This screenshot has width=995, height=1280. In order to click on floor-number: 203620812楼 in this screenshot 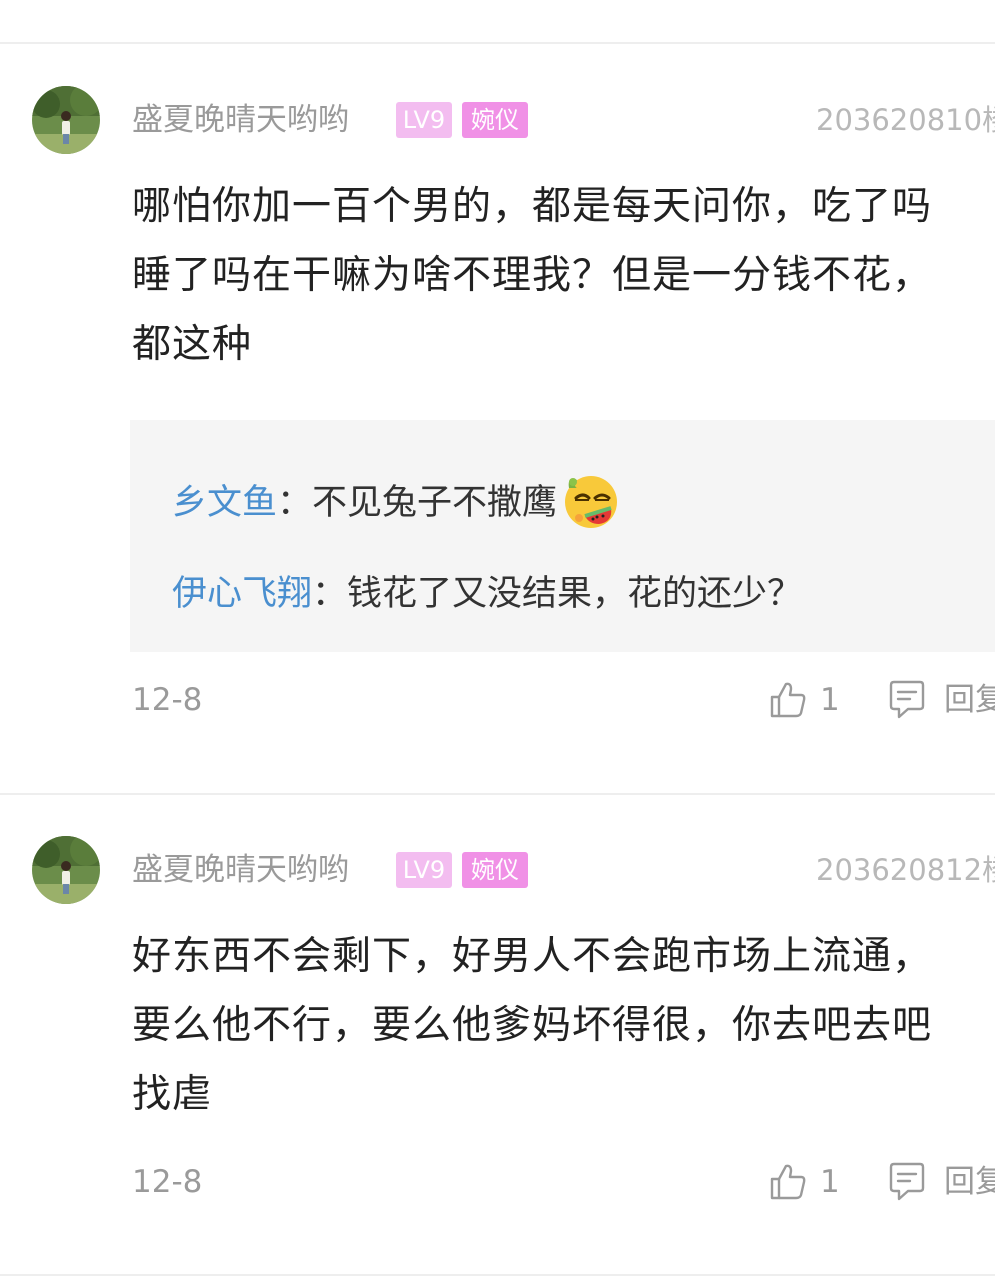, I will do `click(905, 870)`.